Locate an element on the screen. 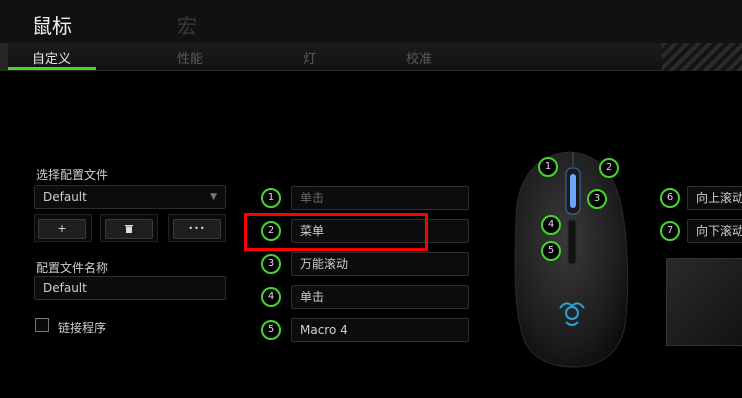 The height and width of the screenshot is (398, 742). mouse-callout-5: 5 is located at coordinates (551, 251).